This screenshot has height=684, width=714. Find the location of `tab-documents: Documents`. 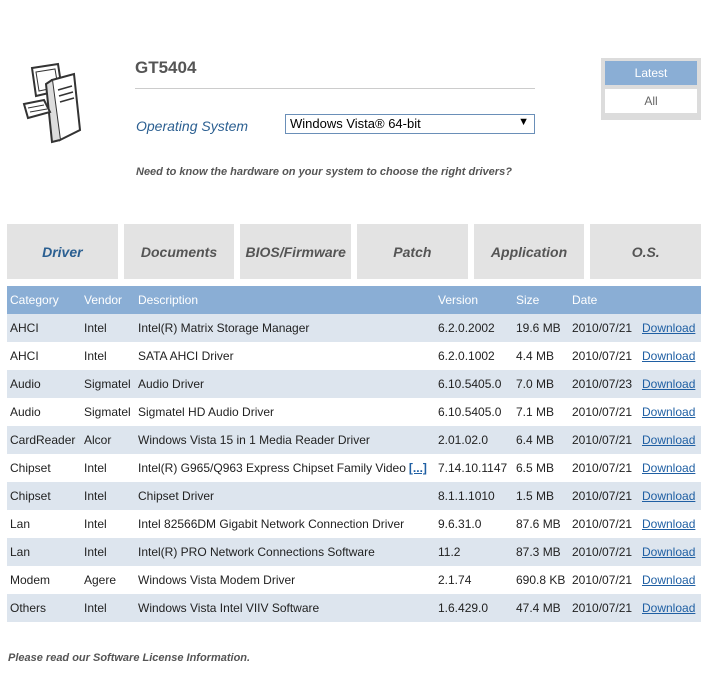

tab-documents: Documents is located at coordinates (179, 251).